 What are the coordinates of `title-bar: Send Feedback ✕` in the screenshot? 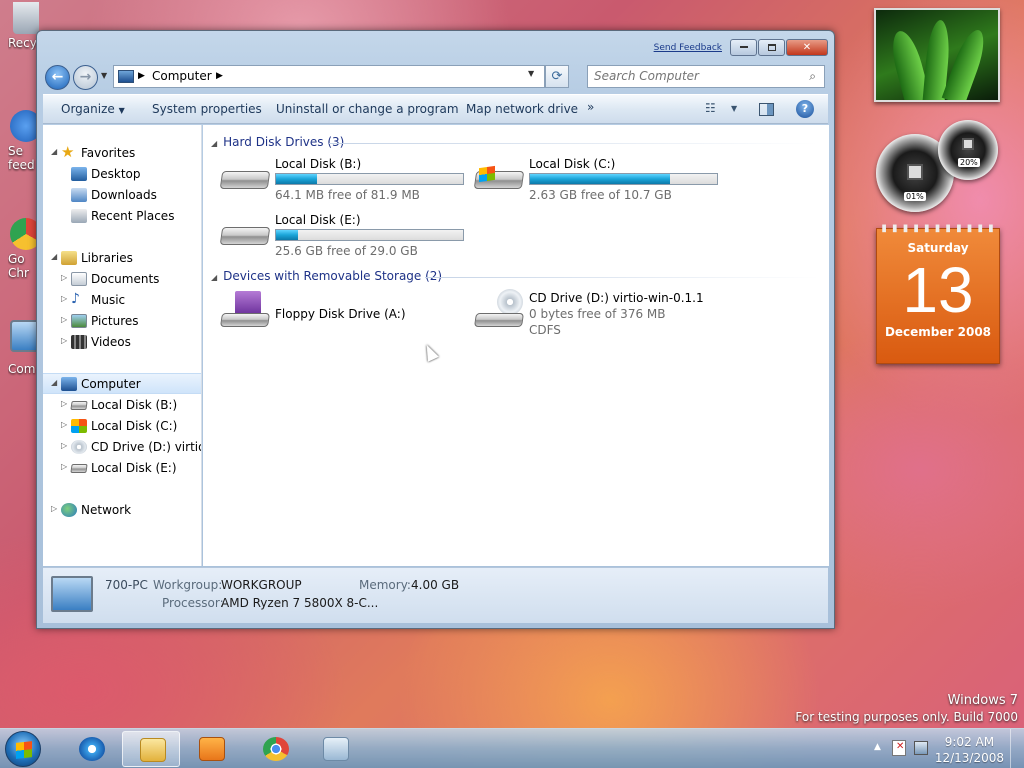 It's located at (435, 46).